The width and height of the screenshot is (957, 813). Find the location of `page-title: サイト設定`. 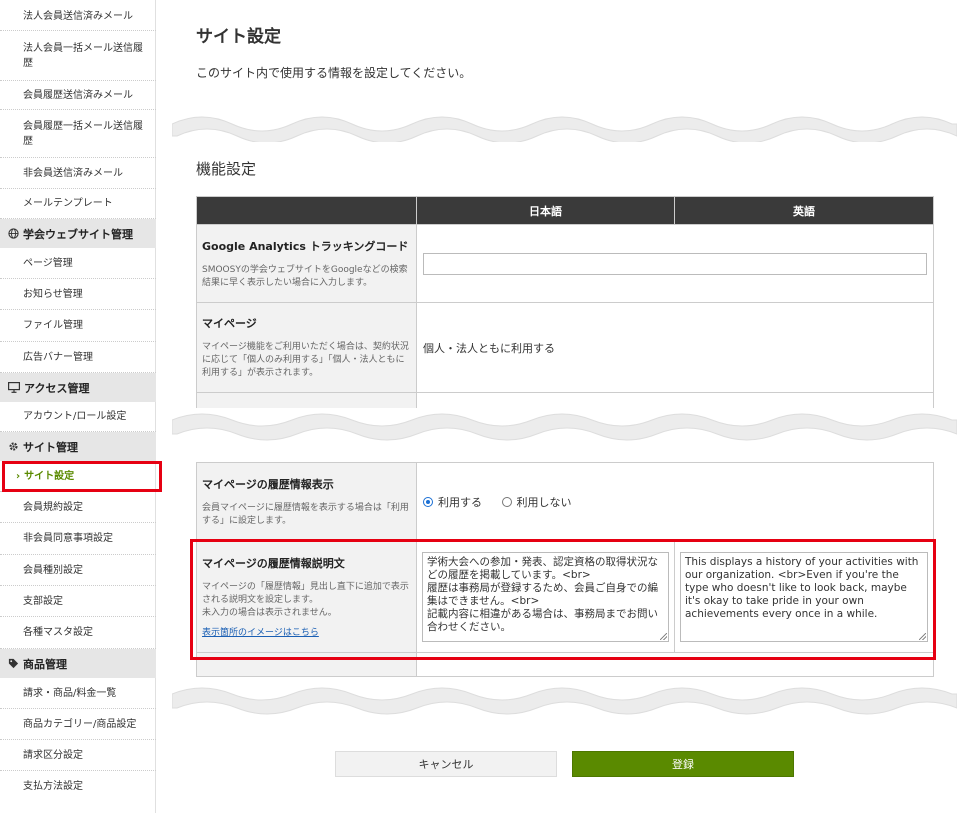

page-title: サイト設定 is located at coordinates (238, 37).